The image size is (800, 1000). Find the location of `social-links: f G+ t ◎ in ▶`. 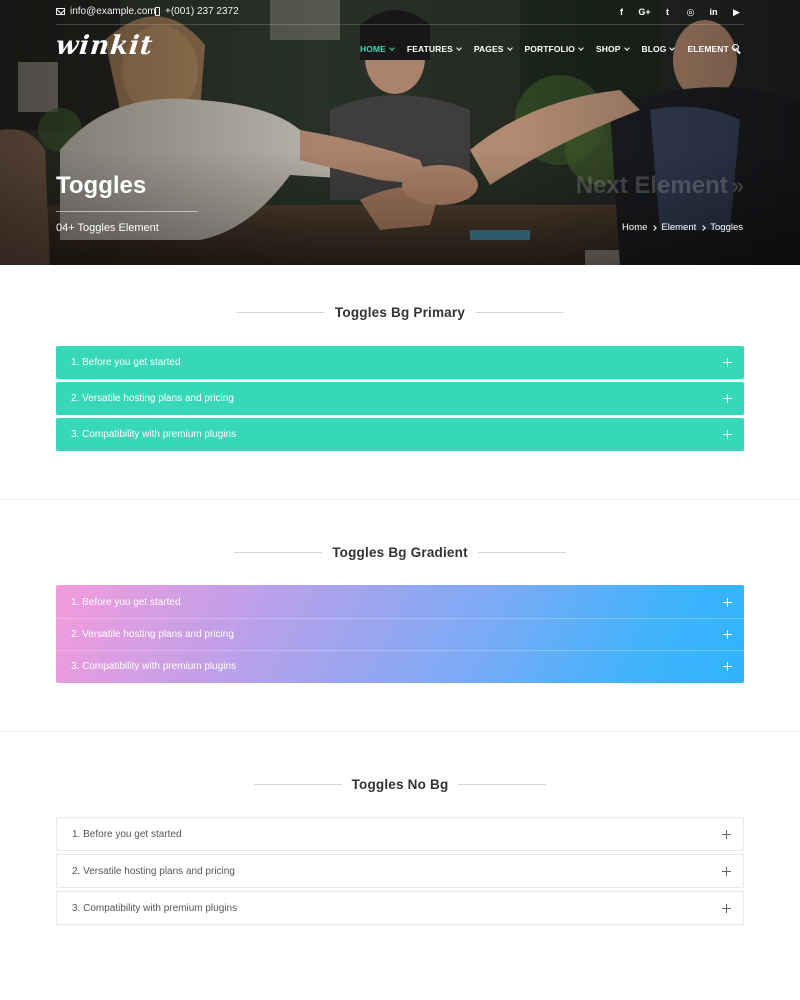

social-links: f G+ t ◎ in ▶ is located at coordinates (679, 12).